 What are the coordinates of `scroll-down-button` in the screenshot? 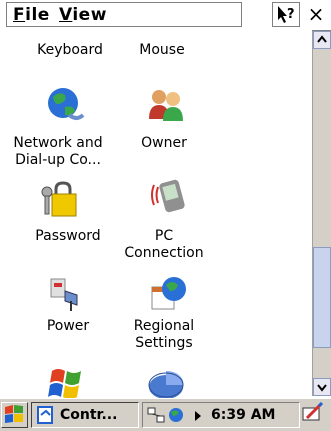 It's located at (322, 387).